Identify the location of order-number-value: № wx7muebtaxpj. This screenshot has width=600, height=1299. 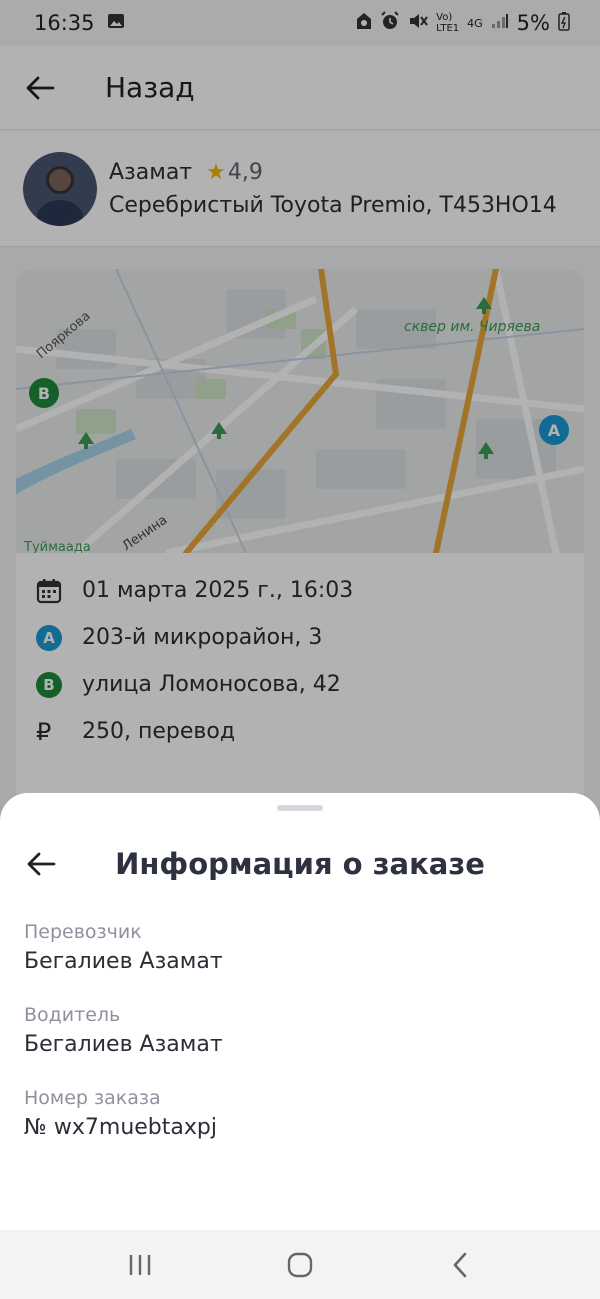
(120, 1127).